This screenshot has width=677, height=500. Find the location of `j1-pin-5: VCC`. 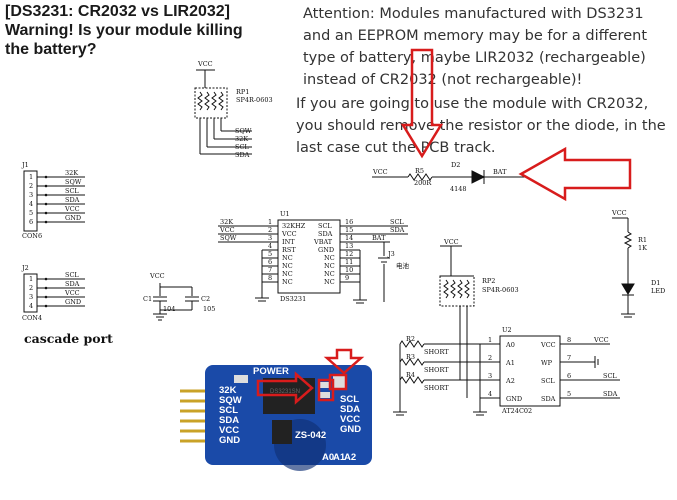

j1-pin-5: VCC is located at coordinates (72, 209).